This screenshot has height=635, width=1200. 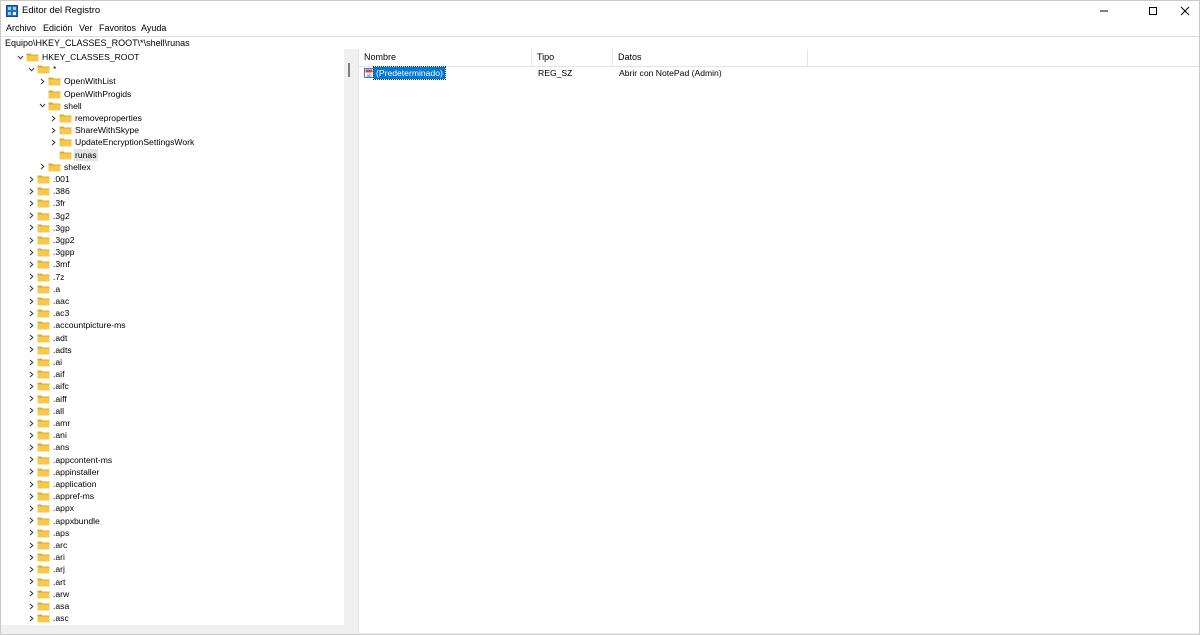 I want to click on tree-item-label: .7z, so click(x=58, y=277).